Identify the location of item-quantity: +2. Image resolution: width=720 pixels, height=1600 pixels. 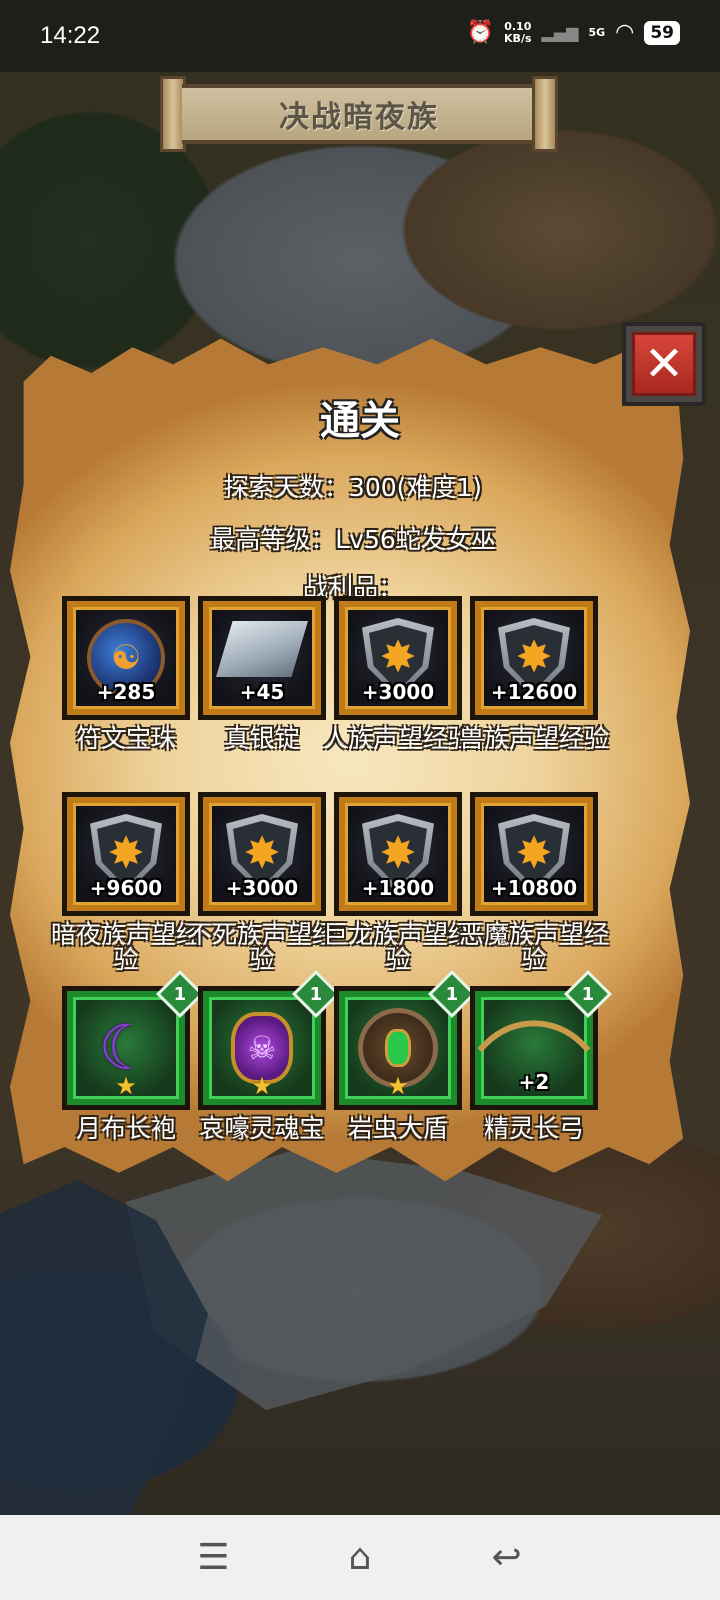
(534, 1082).